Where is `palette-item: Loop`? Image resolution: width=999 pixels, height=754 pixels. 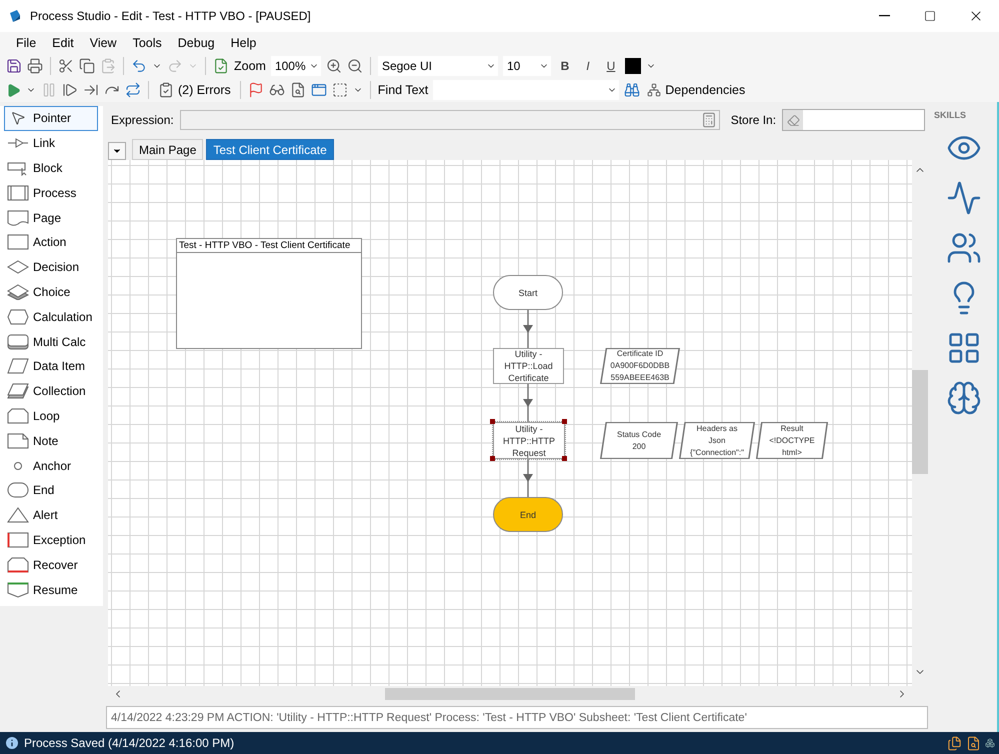
palette-item: Loop is located at coordinates (51, 416).